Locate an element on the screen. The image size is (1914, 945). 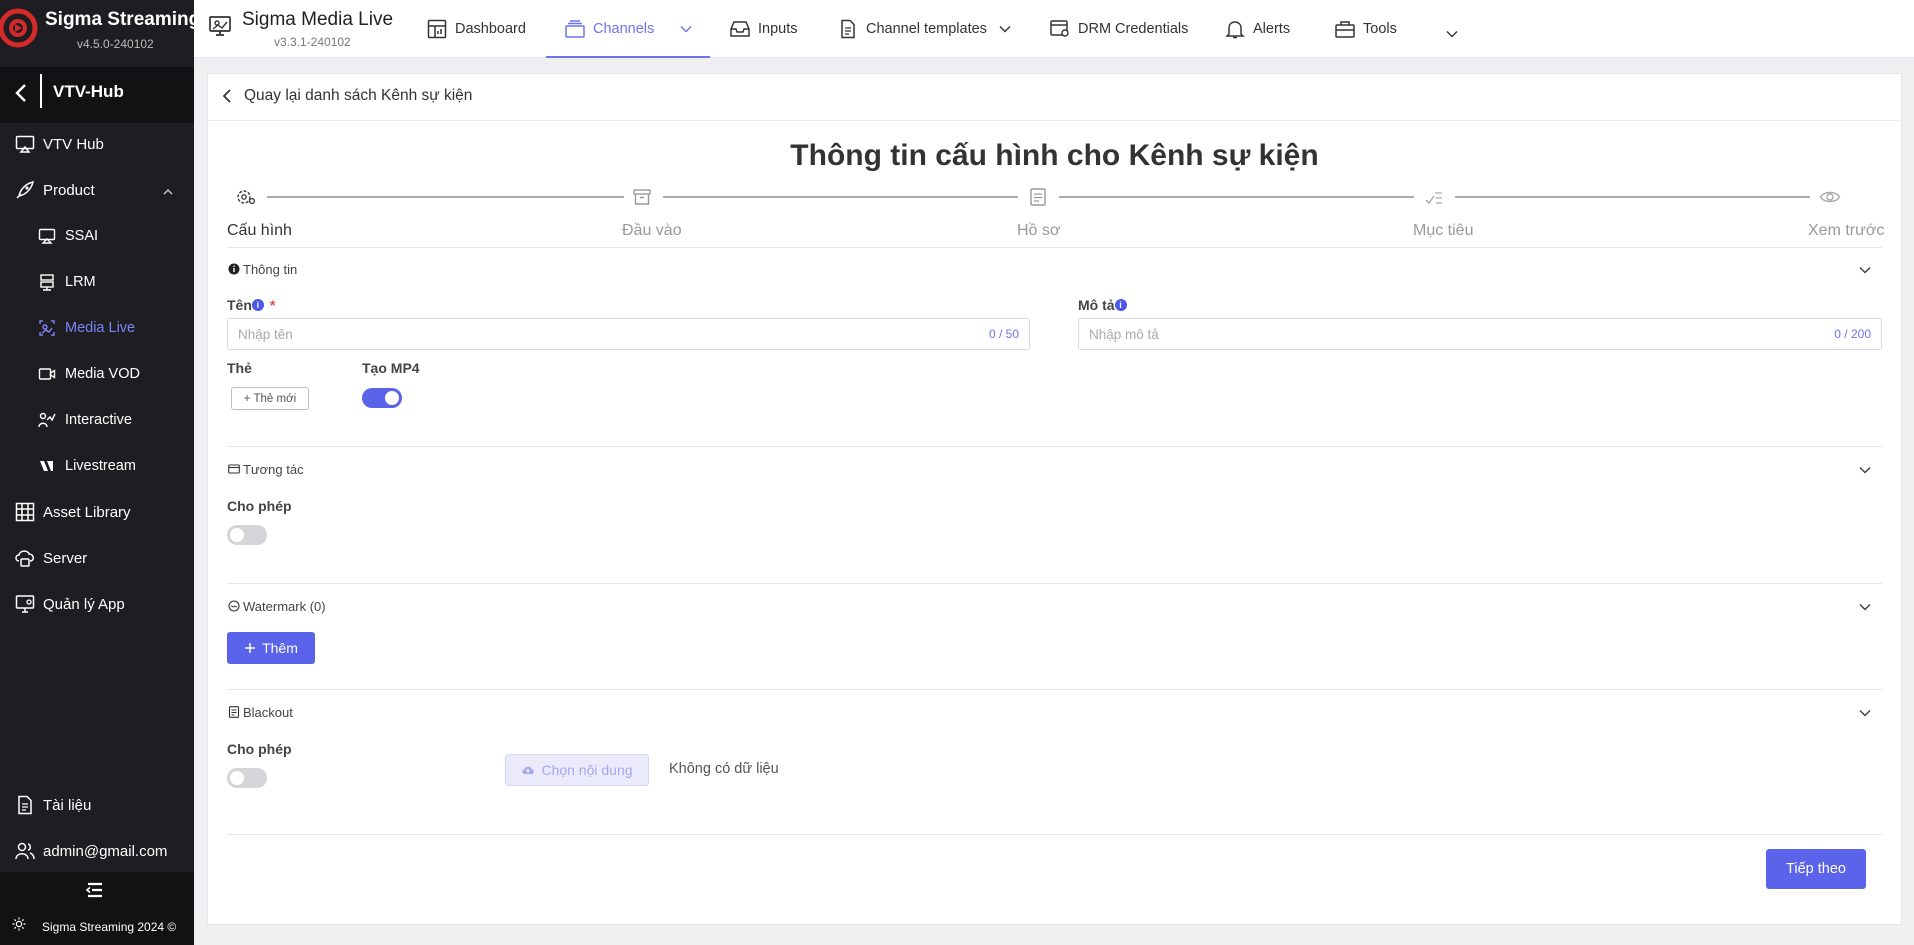
blackout-allow-label: Cho phép is located at coordinates (259, 749).